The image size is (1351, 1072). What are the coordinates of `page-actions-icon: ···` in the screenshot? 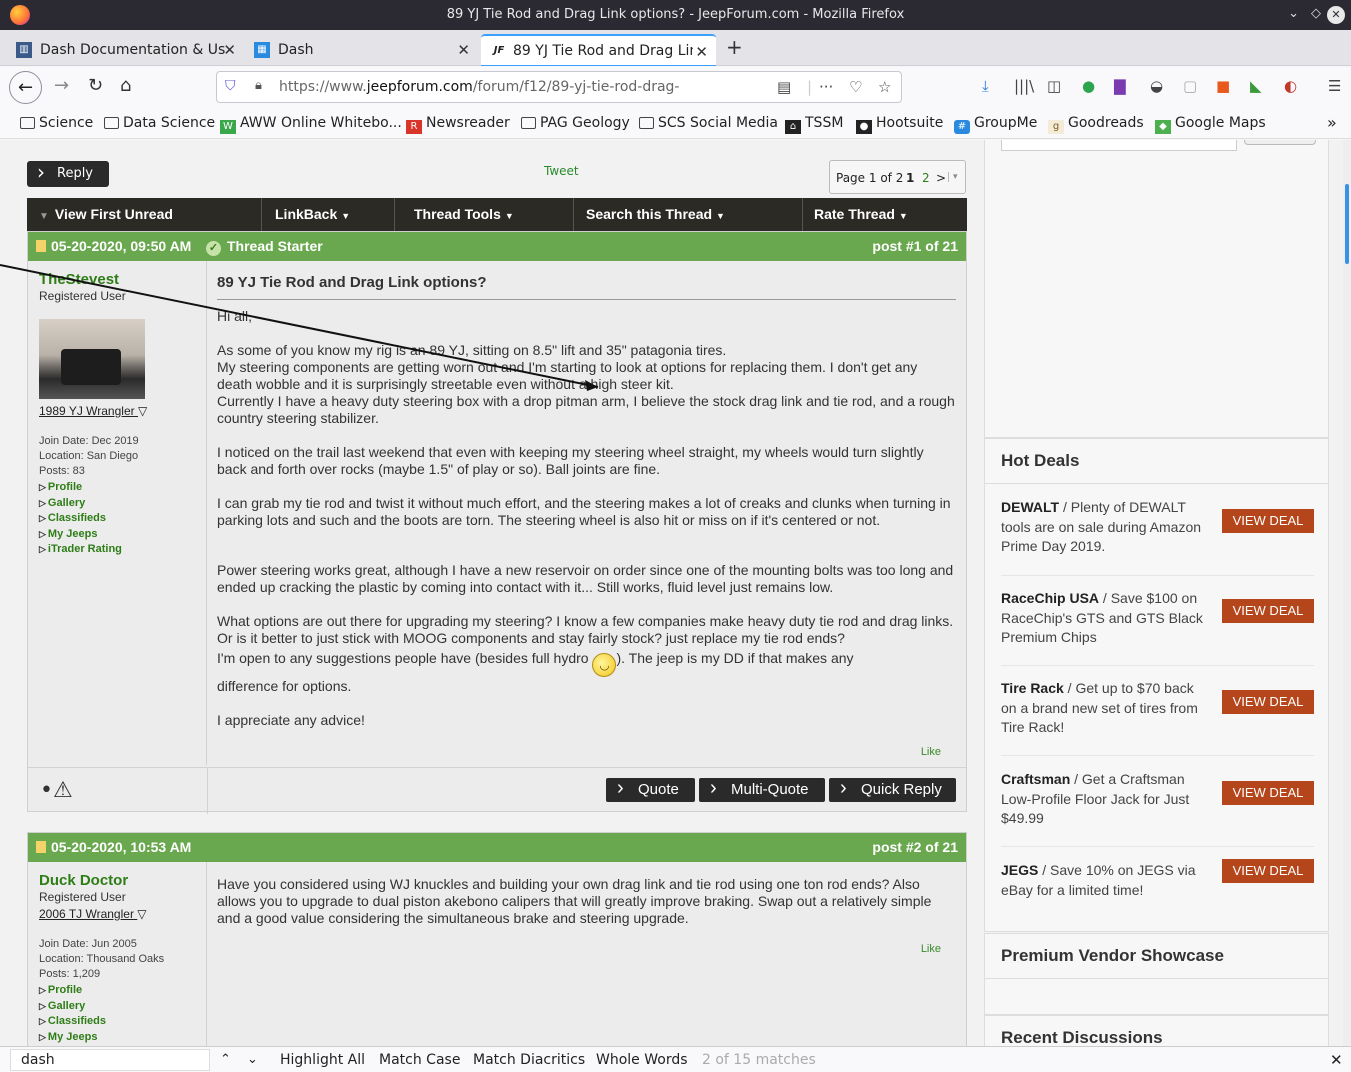 It's located at (826, 87).